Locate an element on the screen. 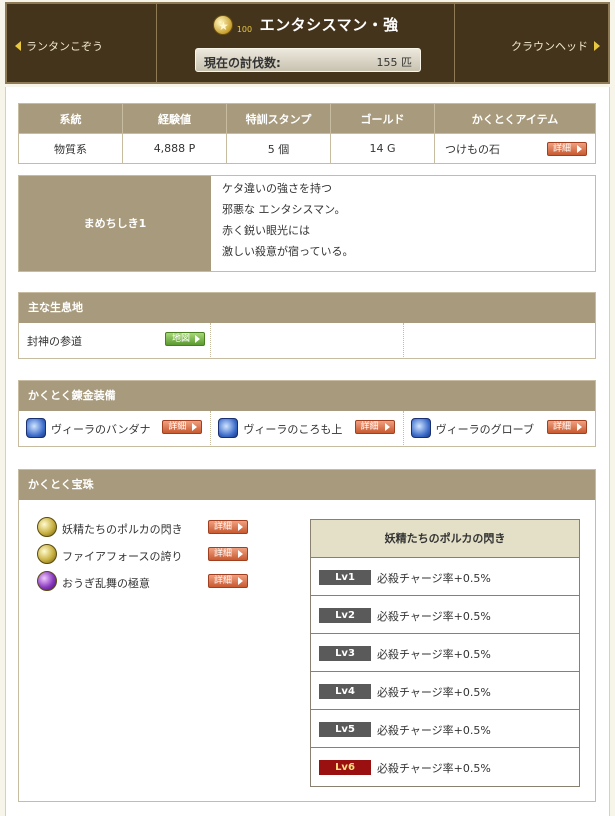 This screenshot has width=615, height=816. level-badge: Lv5 is located at coordinates (345, 729).